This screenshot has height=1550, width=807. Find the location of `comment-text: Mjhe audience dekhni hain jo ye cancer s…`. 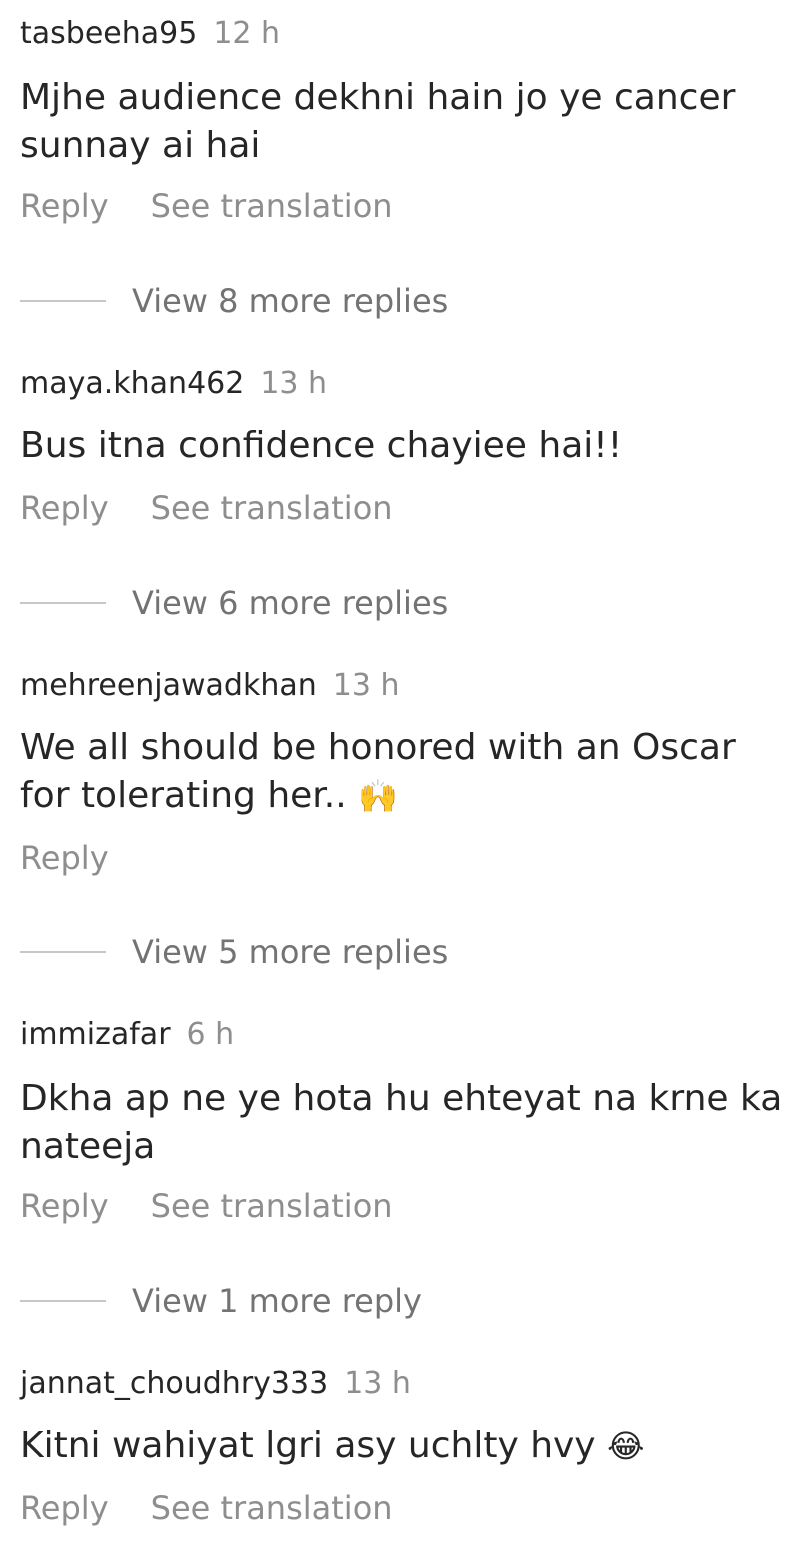

comment-text: Mjhe audience dekhni hain jo ye cancer s… is located at coordinates (402, 122).